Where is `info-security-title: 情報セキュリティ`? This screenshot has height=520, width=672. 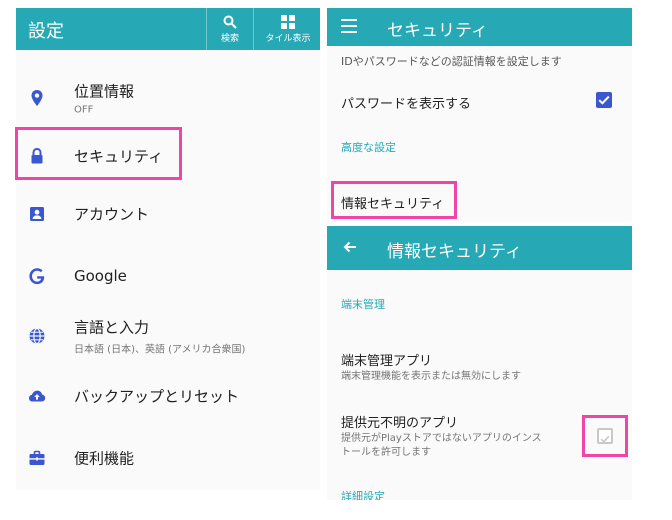 info-security-title: 情報セキュリティ is located at coordinates (454, 252).